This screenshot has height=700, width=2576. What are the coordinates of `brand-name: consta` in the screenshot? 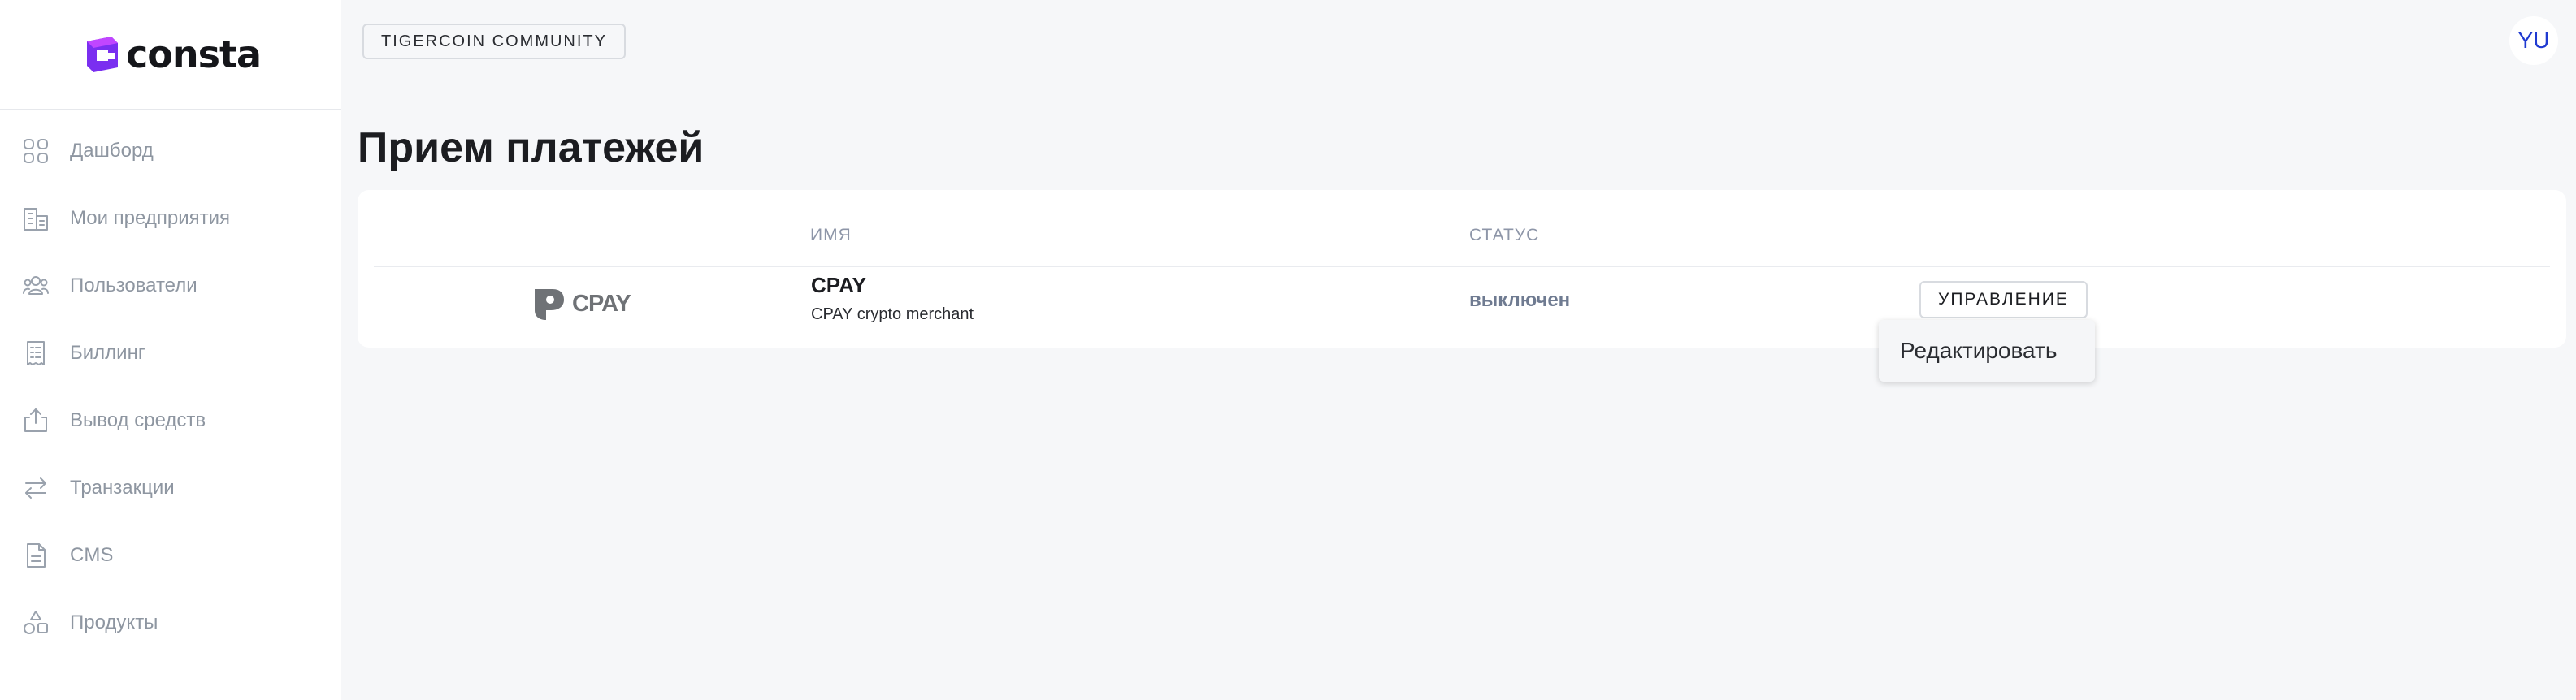 It's located at (193, 54).